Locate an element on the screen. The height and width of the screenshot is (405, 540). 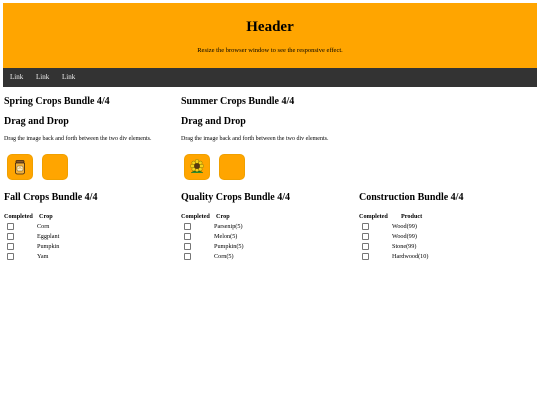
crop-cell: Parsenip(5) is located at coordinates (228, 226).